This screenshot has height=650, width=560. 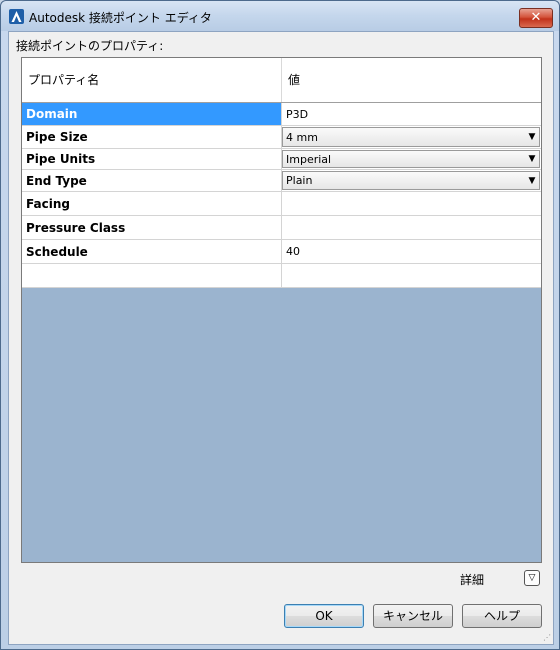 What do you see at coordinates (280, 16) in the screenshot?
I see `title-bar: Autodesk 接続ポイント エディタ ✕` at bounding box center [280, 16].